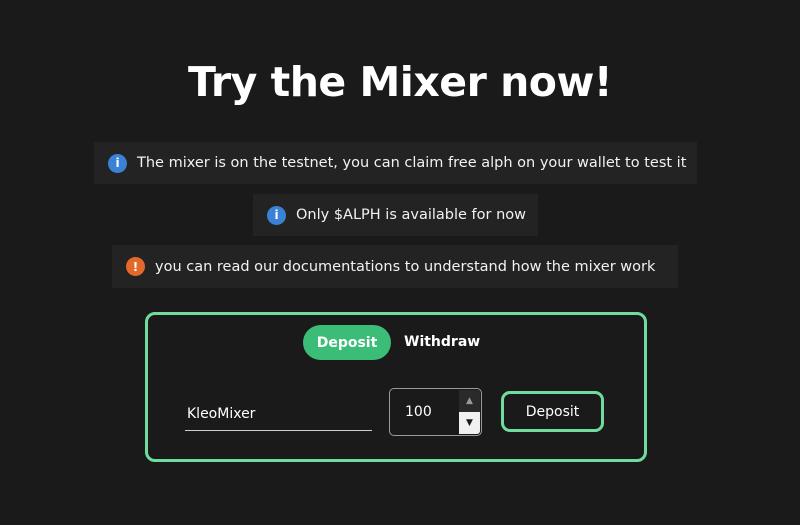 The width and height of the screenshot is (800, 525). Describe the element at coordinates (418, 412) in the screenshot. I see `amount-value: 100` at that location.